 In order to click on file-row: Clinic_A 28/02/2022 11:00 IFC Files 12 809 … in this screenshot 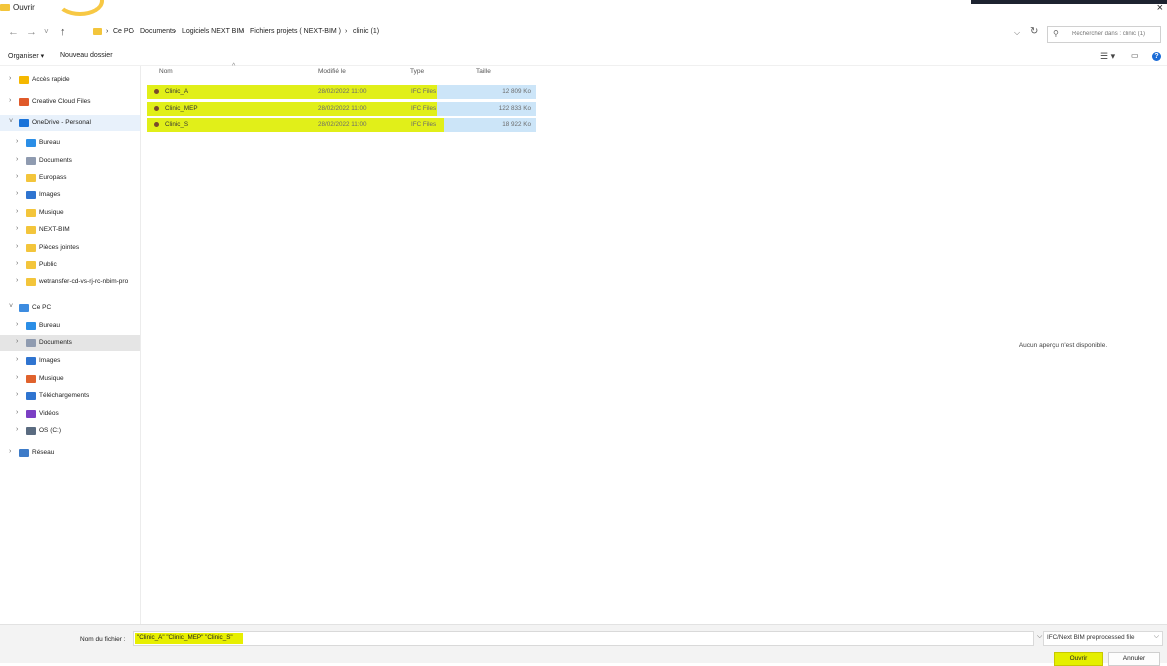, I will do `click(341, 92)`.